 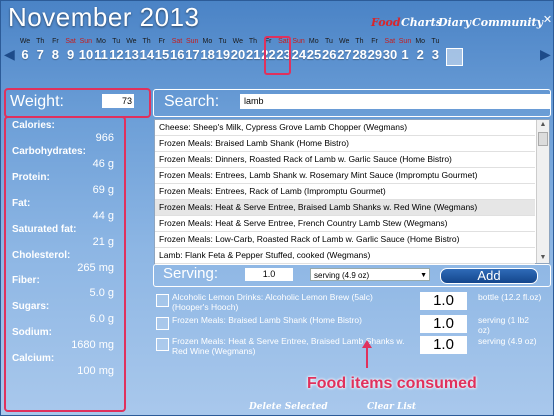 I want to click on close-icon: ✕, so click(x=547, y=20).